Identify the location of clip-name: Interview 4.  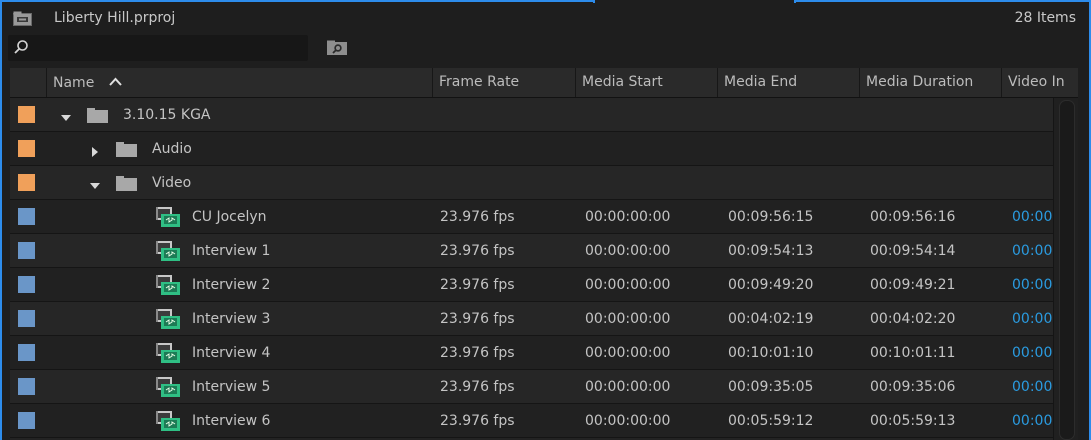
(231, 353).